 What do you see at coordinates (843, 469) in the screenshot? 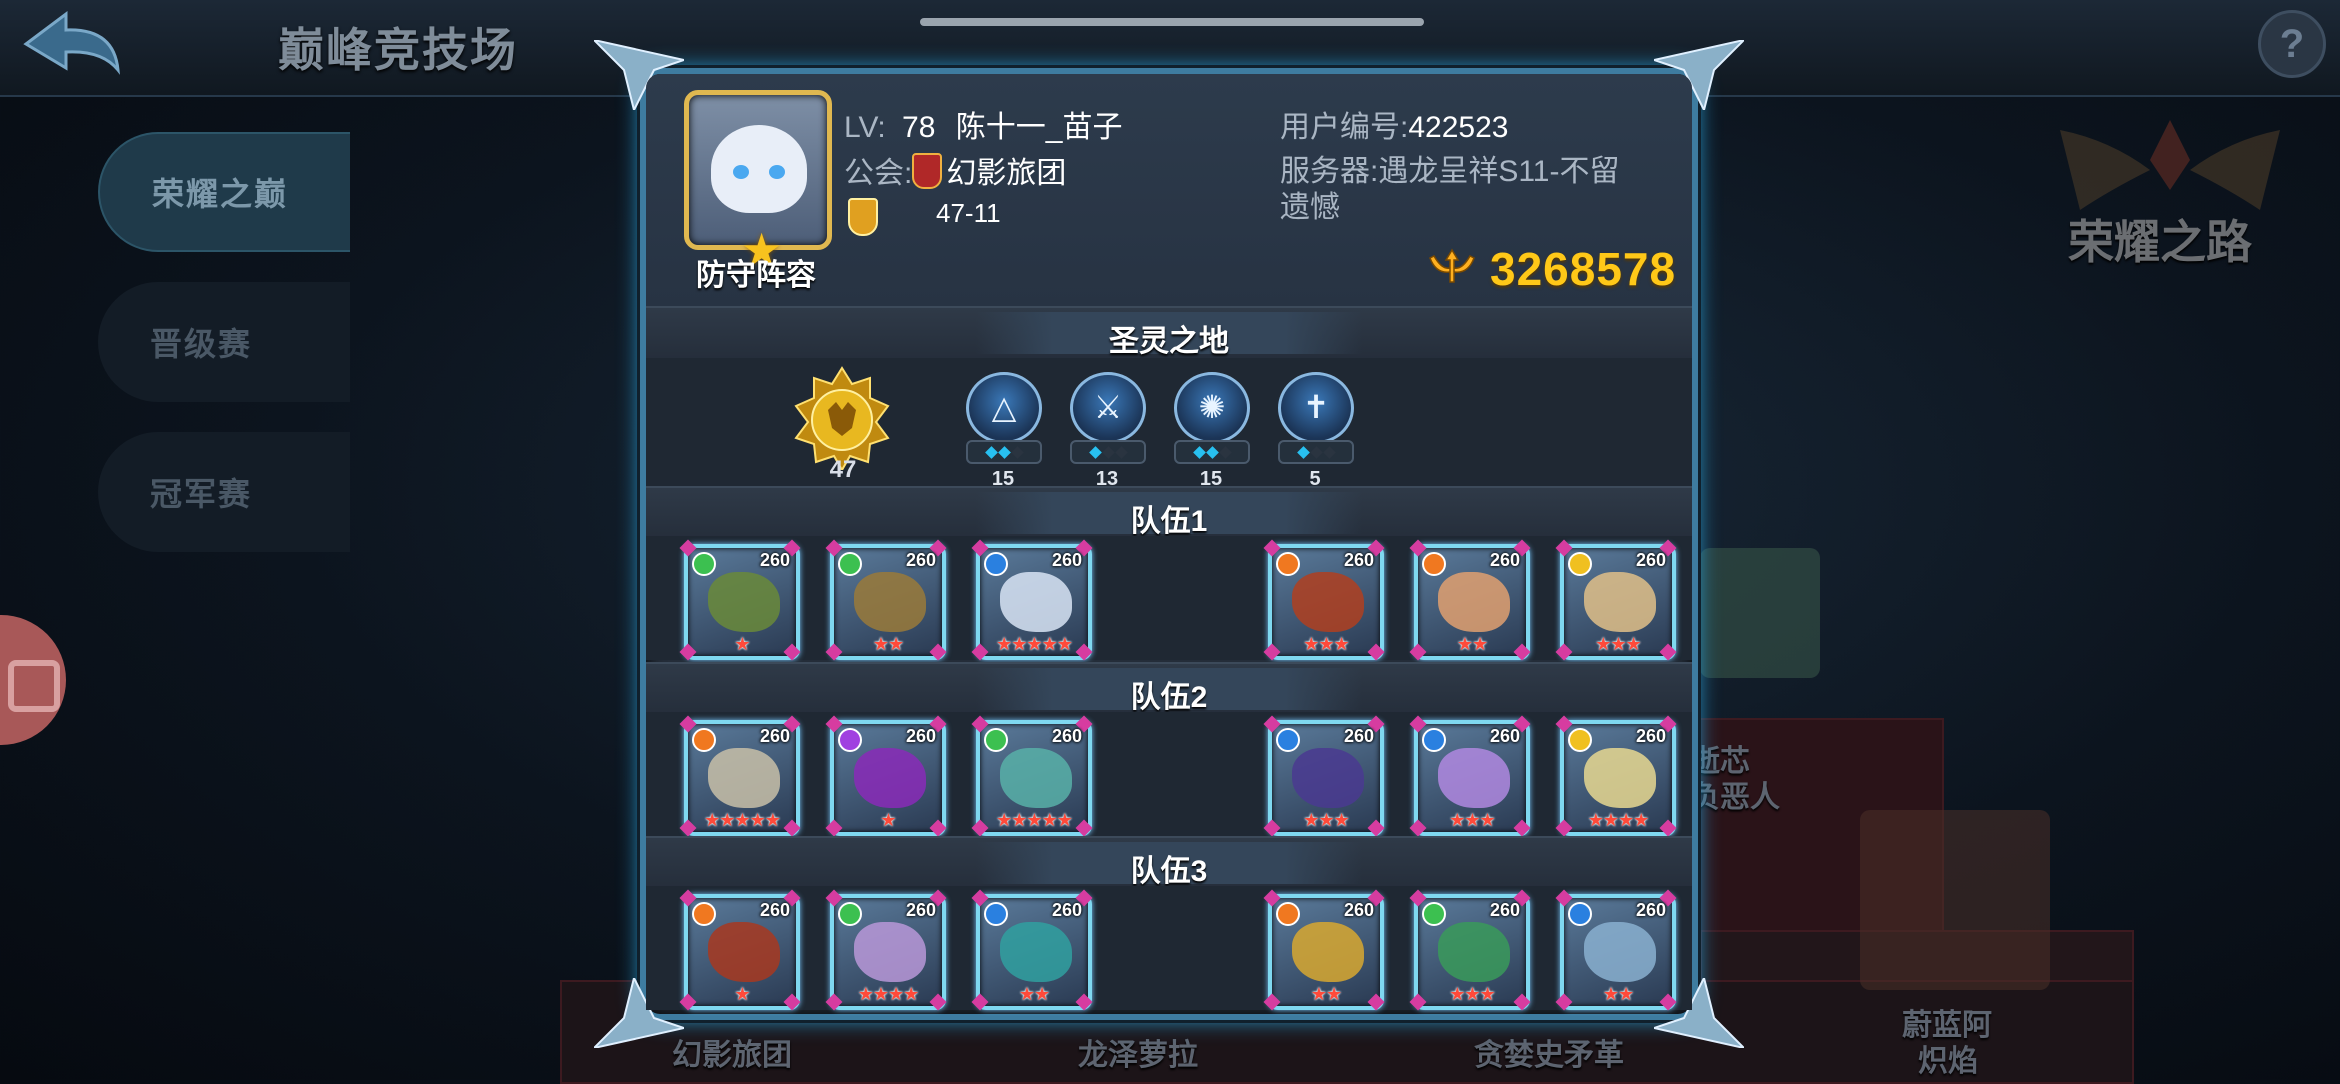
I see `medal-level: 47` at bounding box center [843, 469].